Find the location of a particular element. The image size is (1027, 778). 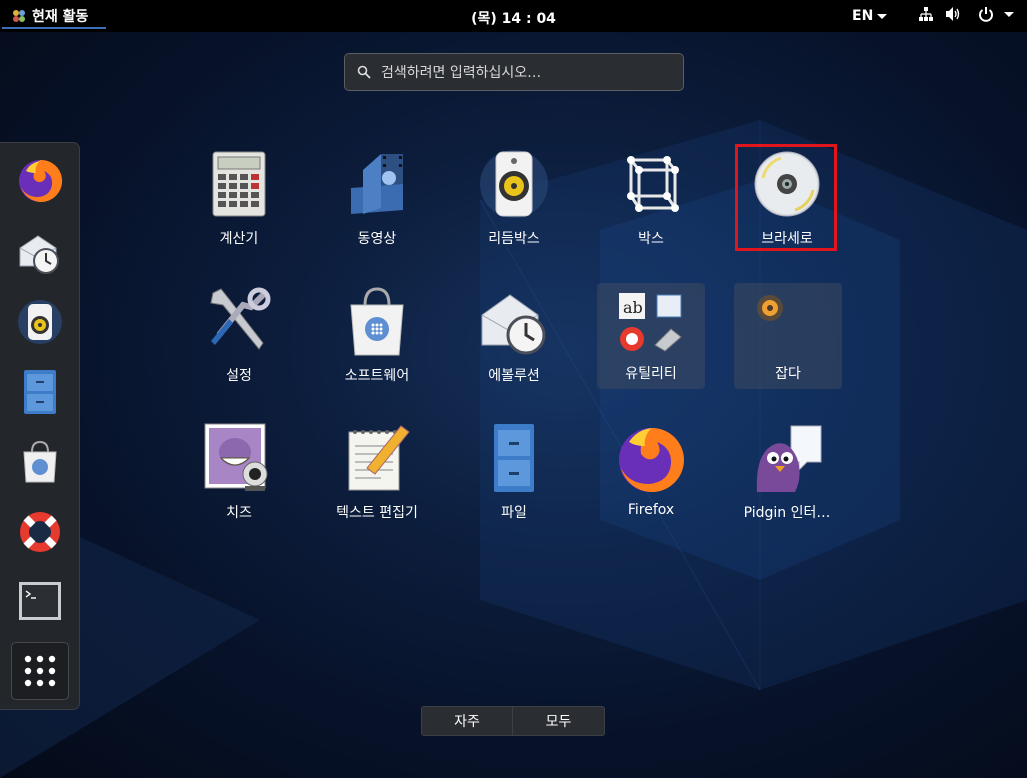

app-settings: 설정 is located at coordinates (239, 344).